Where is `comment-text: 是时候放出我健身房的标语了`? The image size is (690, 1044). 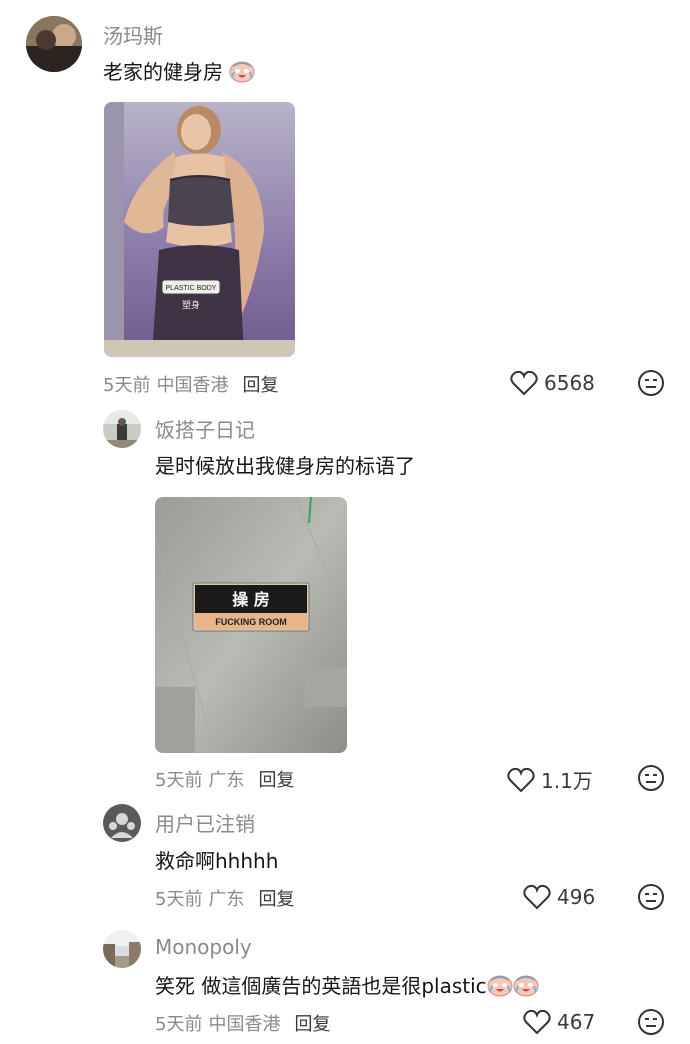
comment-text: 是时候放出我健身房的标语了 is located at coordinates (285, 466).